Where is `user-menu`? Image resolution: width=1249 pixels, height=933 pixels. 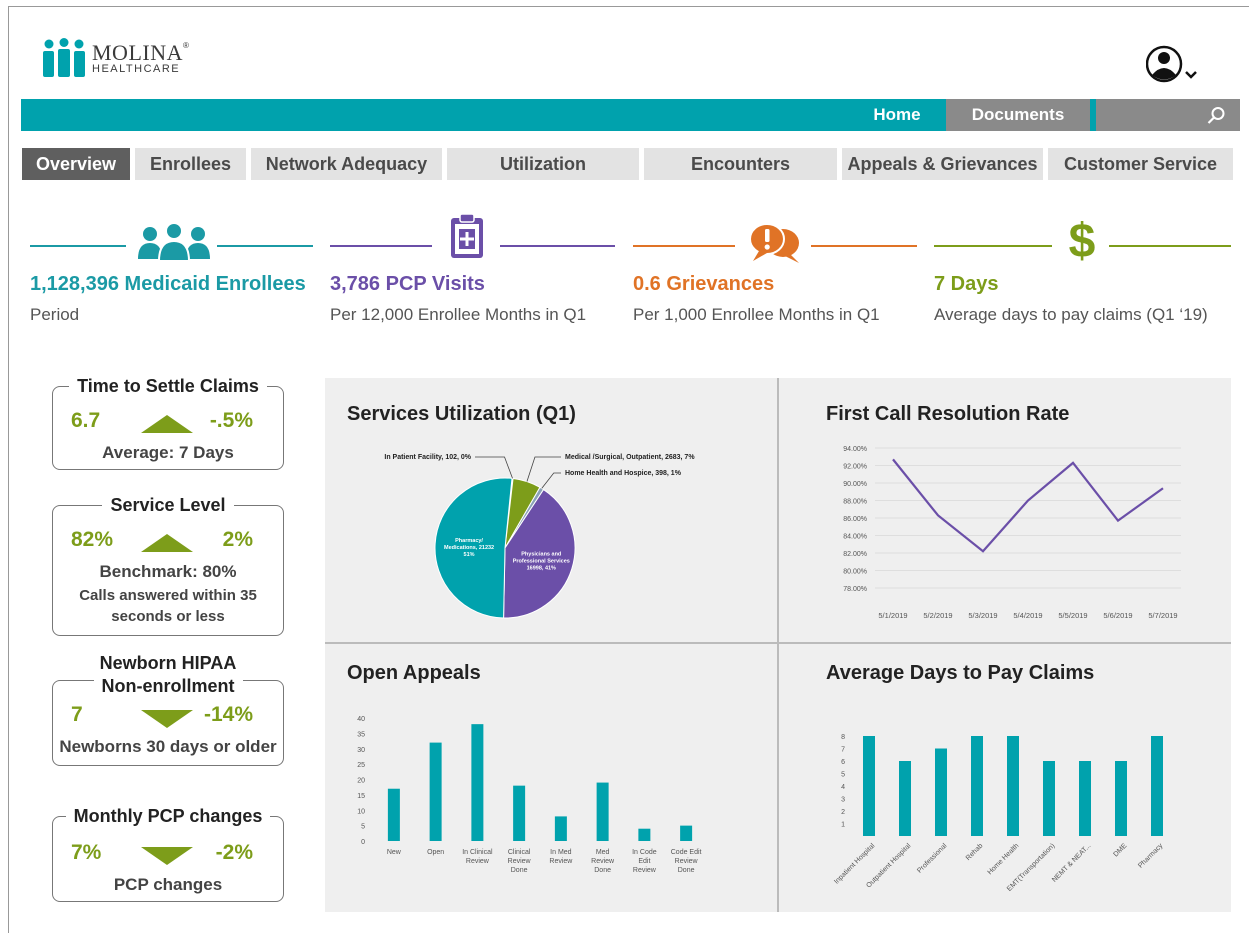 user-menu is located at coordinates (1175, 64).